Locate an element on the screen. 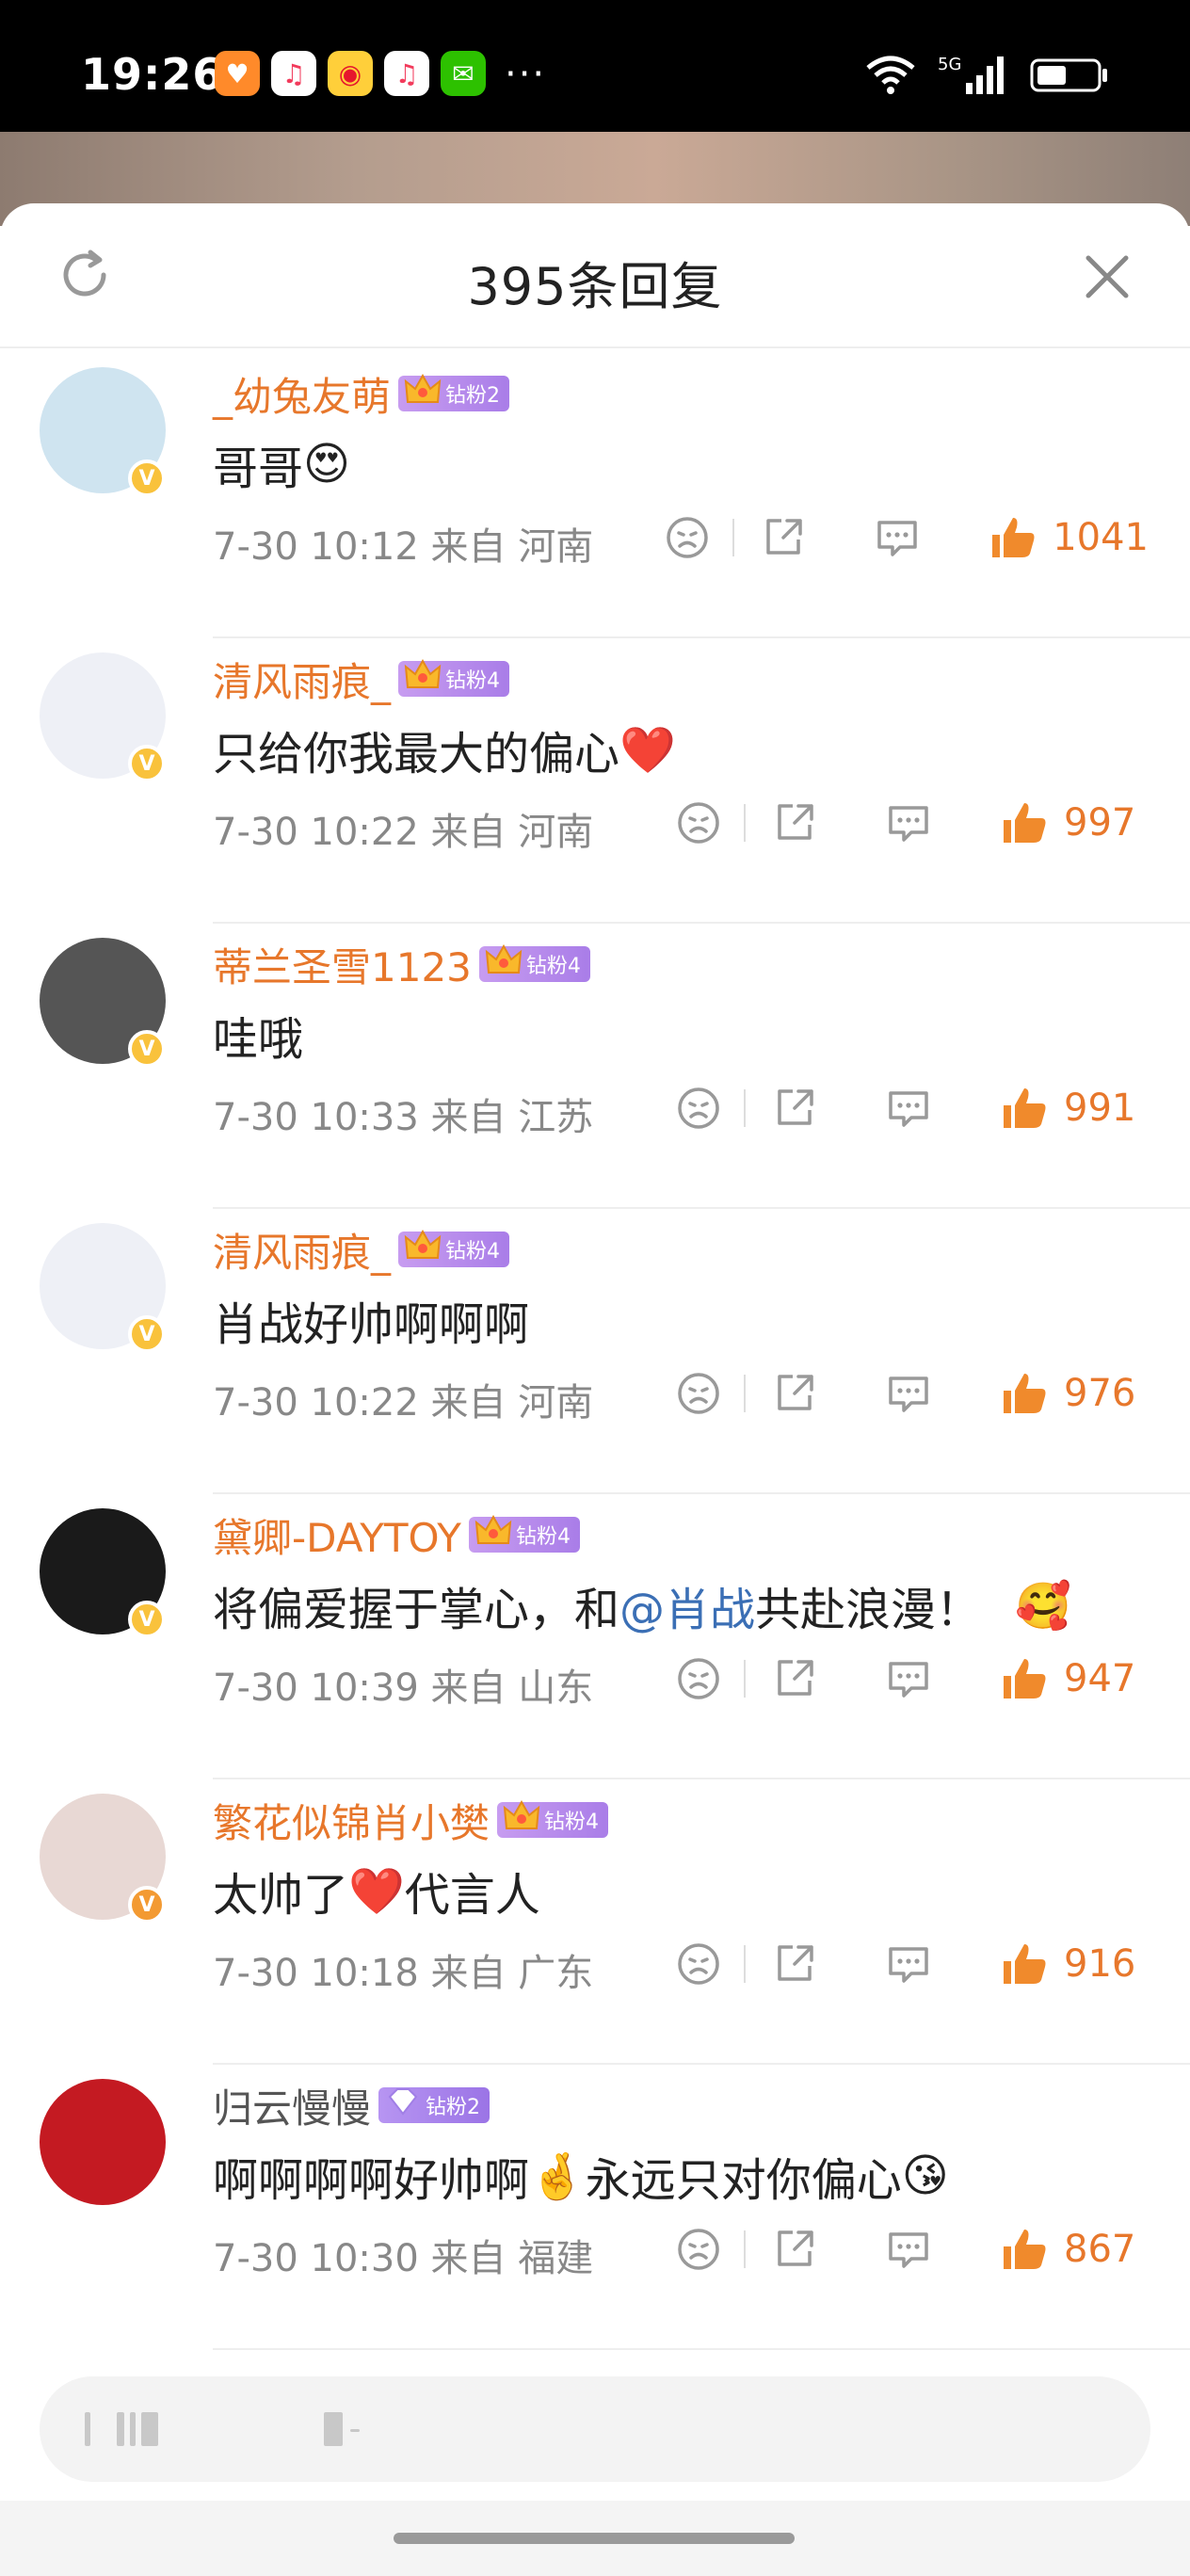 The height and width of the screenshot is (2576, 1190). verified-badge-icon: V is located at coordinates (147, 478).